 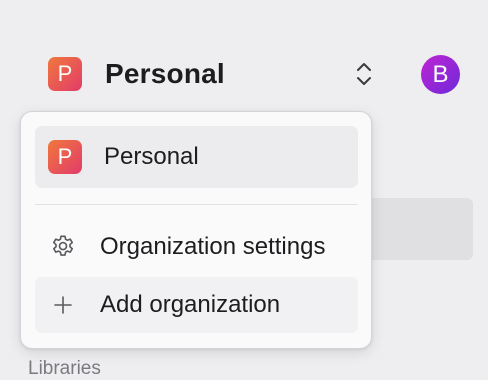 I want to click on menu-item-label: Organization settings, so click(x=213, y=246).